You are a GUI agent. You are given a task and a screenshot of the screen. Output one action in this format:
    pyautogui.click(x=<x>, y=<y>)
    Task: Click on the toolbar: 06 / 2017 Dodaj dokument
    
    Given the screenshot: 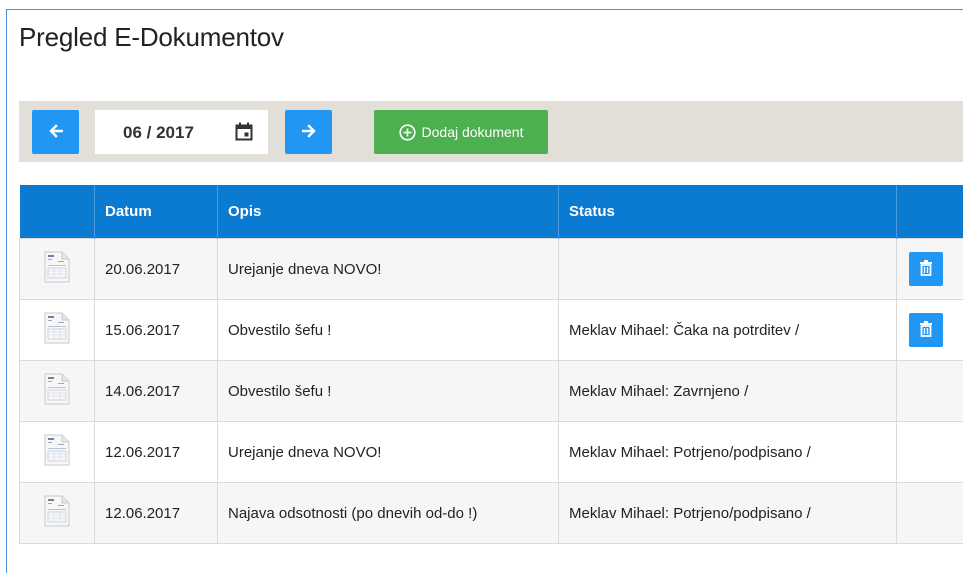 What is the action you would take?
    pyautogui.click(x=491, y=131)
    